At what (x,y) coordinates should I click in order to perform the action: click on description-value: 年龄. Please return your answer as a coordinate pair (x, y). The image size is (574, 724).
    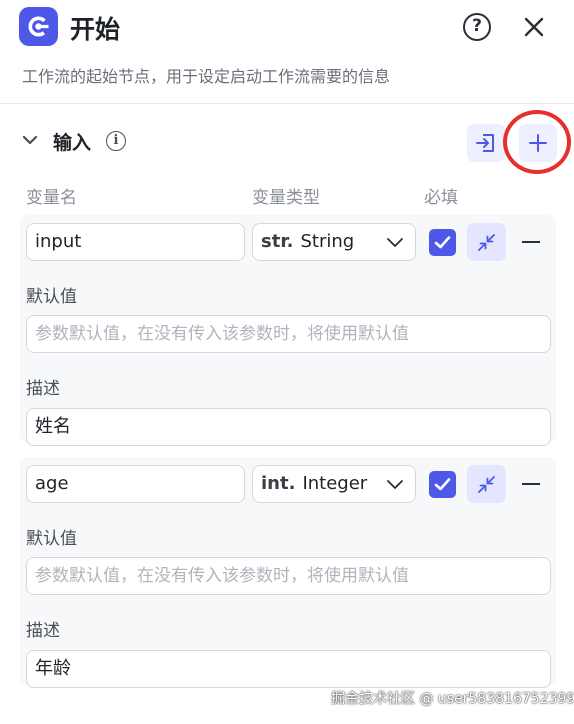
    Looking at the image, I should click on (53, 668).